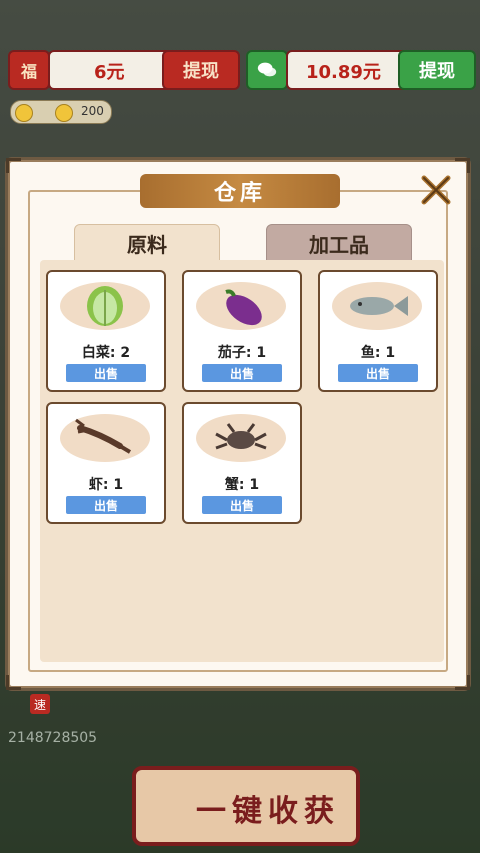  Describe the element at coordinates (343, 72) in the screenshot. I see `wechat-amount: 10.89元` at that location.